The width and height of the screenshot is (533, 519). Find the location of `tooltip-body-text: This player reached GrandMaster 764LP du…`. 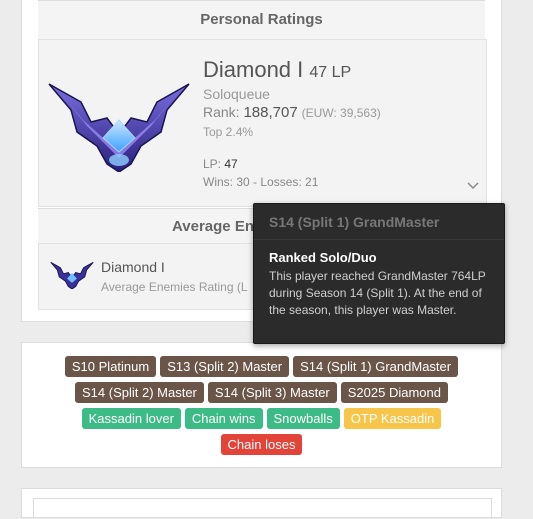

tooltip-body-text: This player reached GrandMaster 764LP du… is located at coordinates (377, 293).